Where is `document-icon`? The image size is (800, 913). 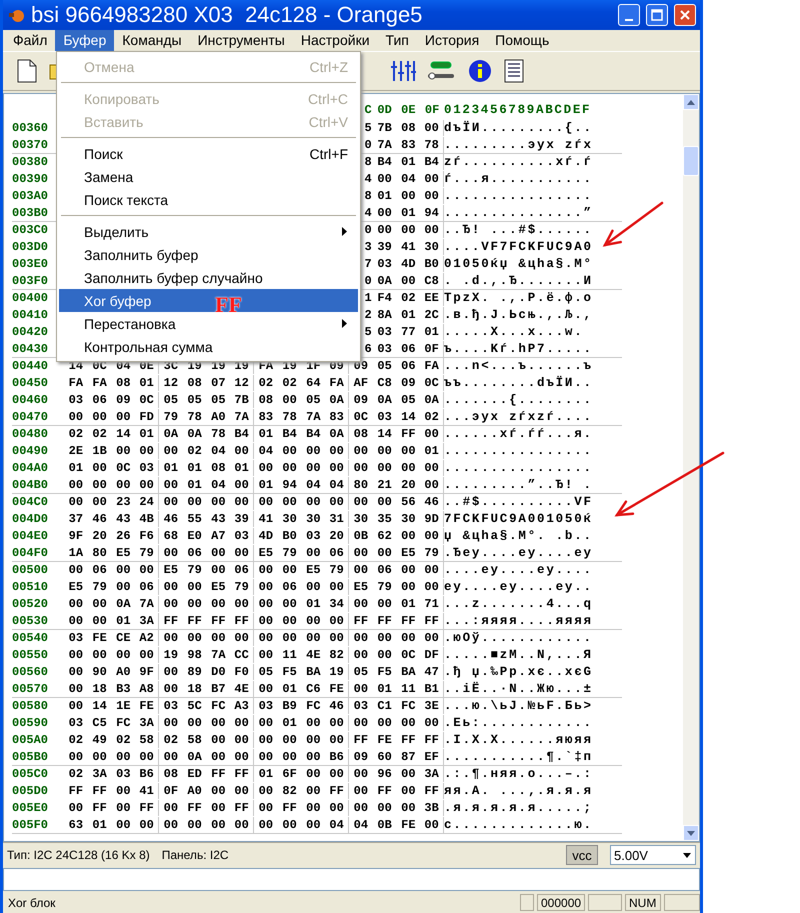 document-icon is located at coordinates (514, 71).